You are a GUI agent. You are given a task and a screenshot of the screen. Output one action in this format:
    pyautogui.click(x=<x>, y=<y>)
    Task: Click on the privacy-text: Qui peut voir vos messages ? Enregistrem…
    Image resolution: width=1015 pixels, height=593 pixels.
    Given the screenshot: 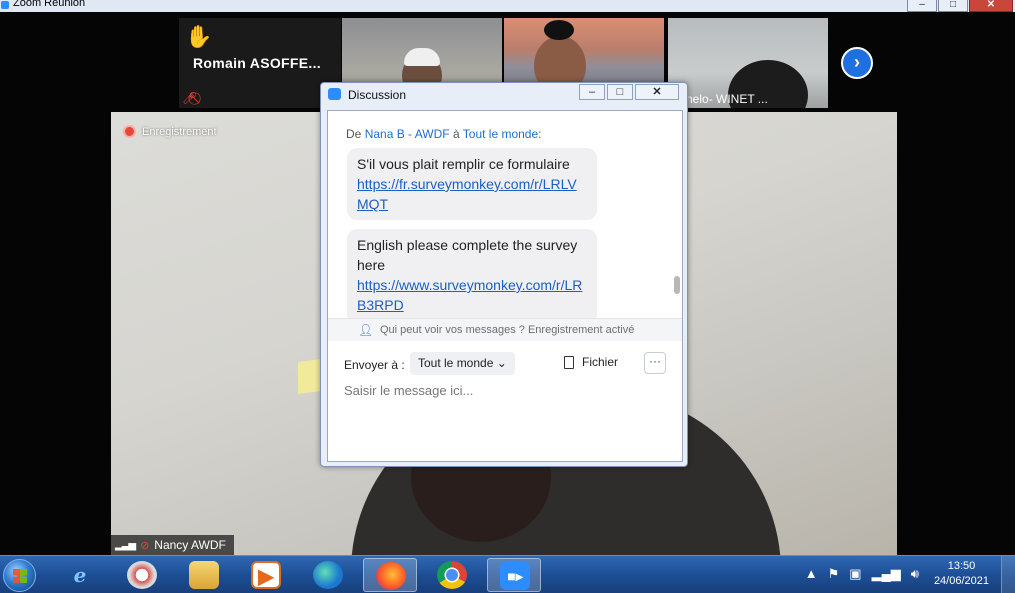 What is the action you would take?
    pyautogui.click(x=507, y=330)
    